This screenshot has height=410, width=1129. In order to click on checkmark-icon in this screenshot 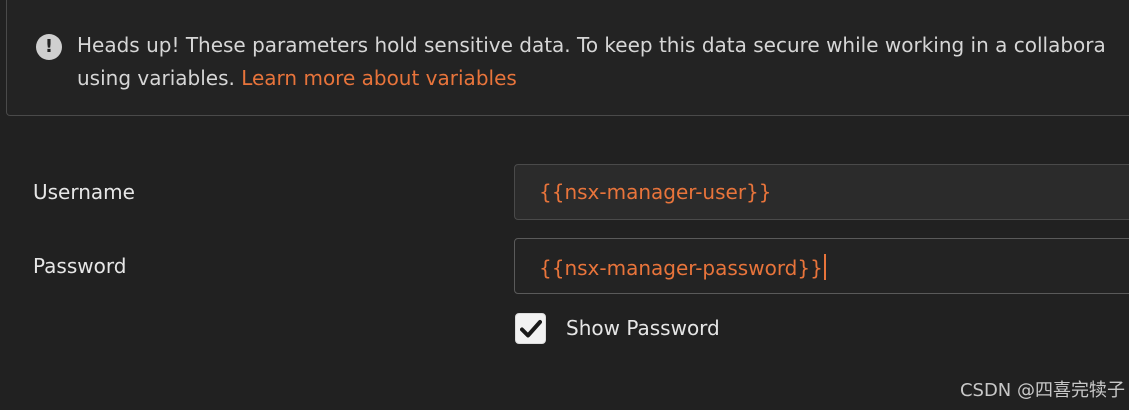, I will do `click(531, 329)`.